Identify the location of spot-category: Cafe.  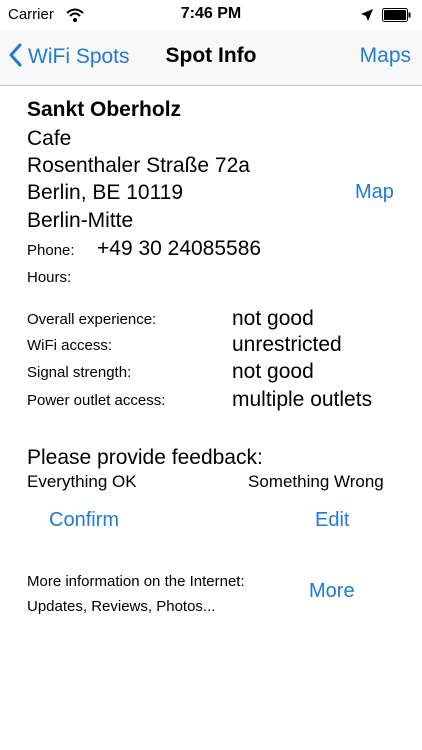
(49, 138).